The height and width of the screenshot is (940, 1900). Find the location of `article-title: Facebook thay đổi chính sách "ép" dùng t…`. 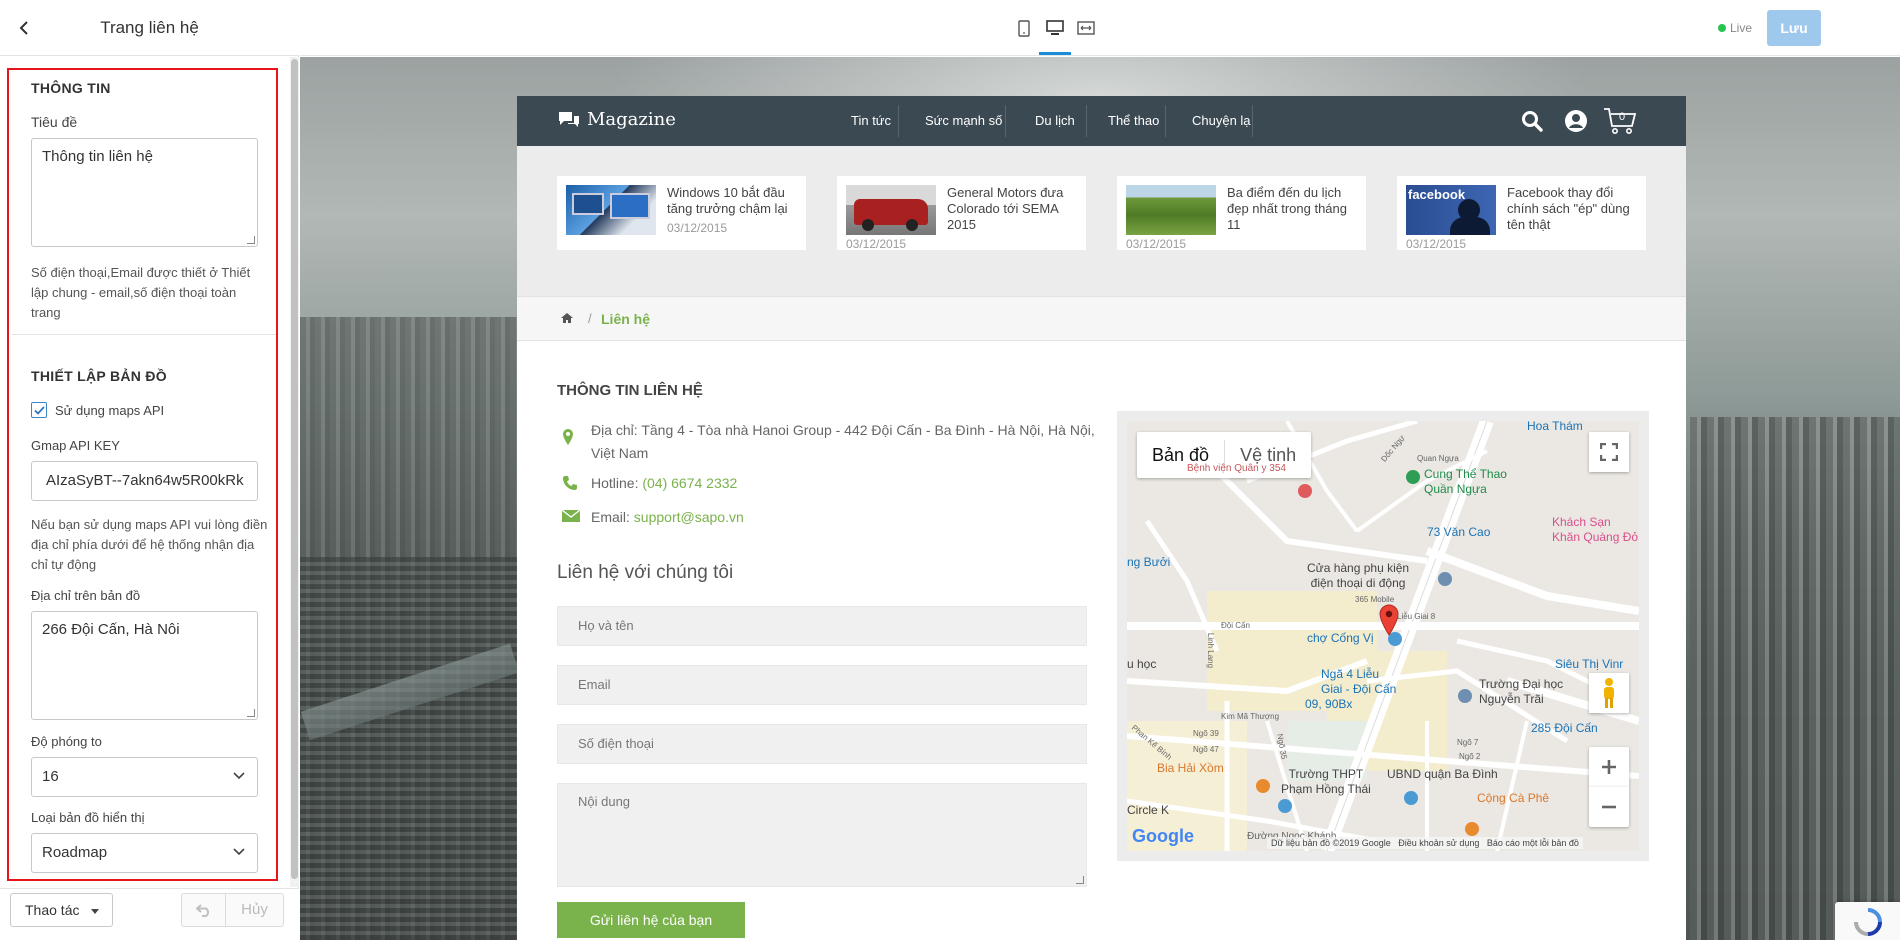

article-title: Facebook thay đổi chính sách "ép" dùng t… is located at coordinates (1568, 208).